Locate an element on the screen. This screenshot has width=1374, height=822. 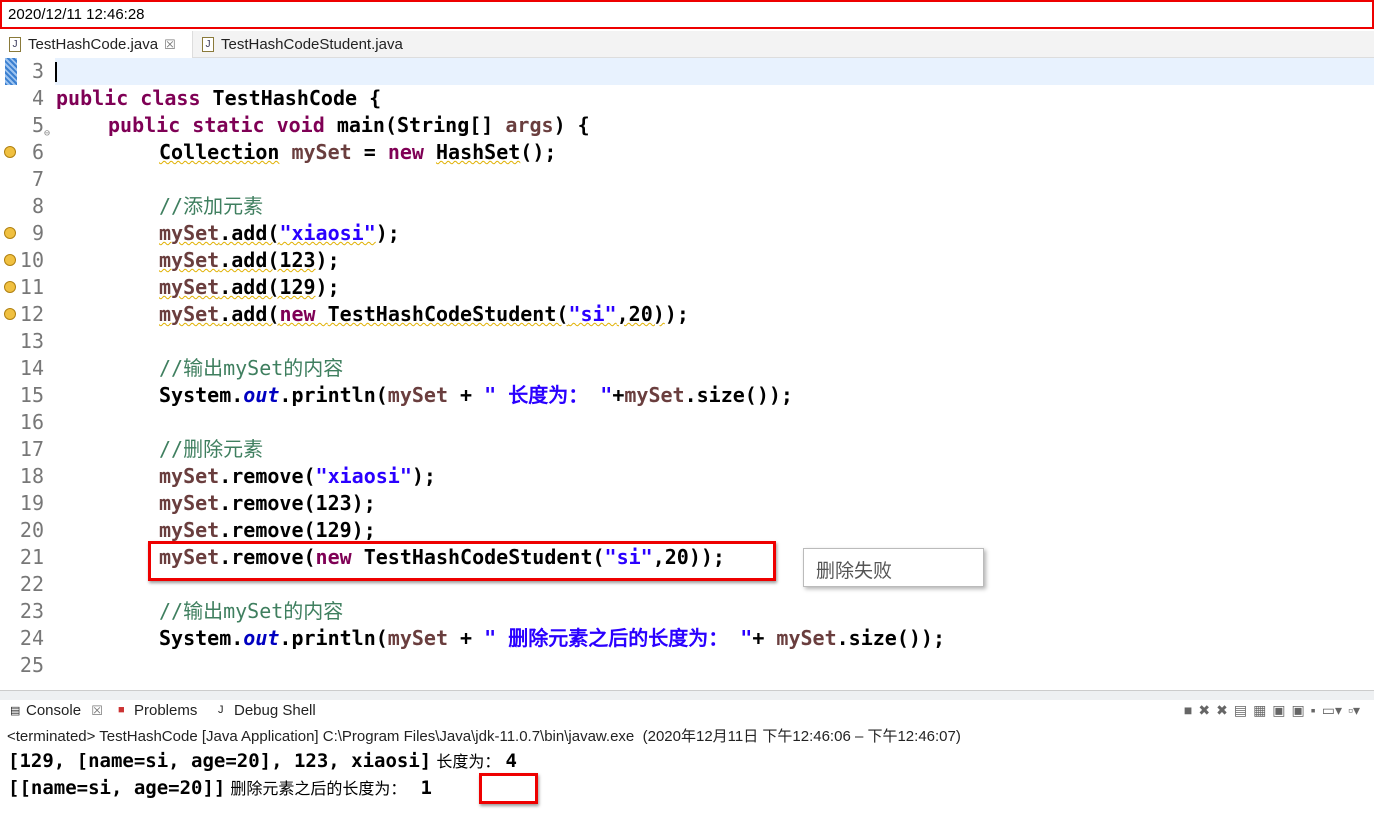
pin-icon: ▪ is located at coordinates (1313, 710).